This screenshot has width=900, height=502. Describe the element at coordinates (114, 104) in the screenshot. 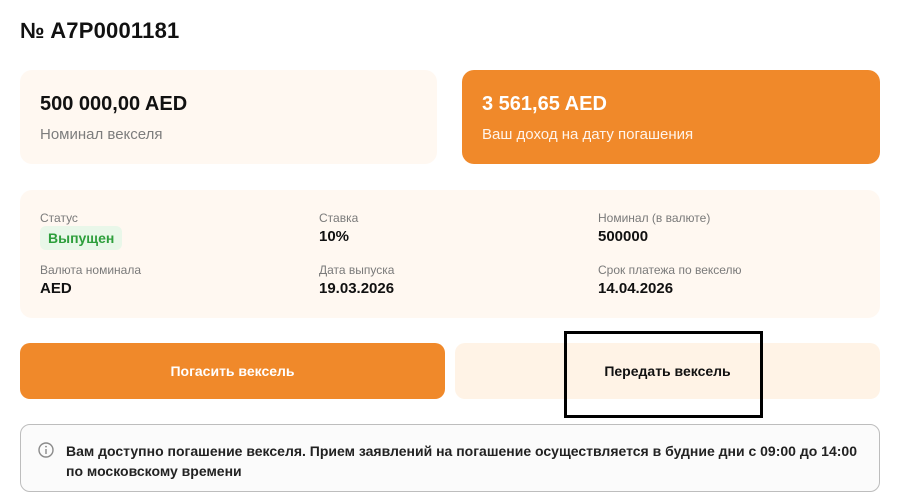

I see `nominal-amount: 500 000,00 AED` at that location.